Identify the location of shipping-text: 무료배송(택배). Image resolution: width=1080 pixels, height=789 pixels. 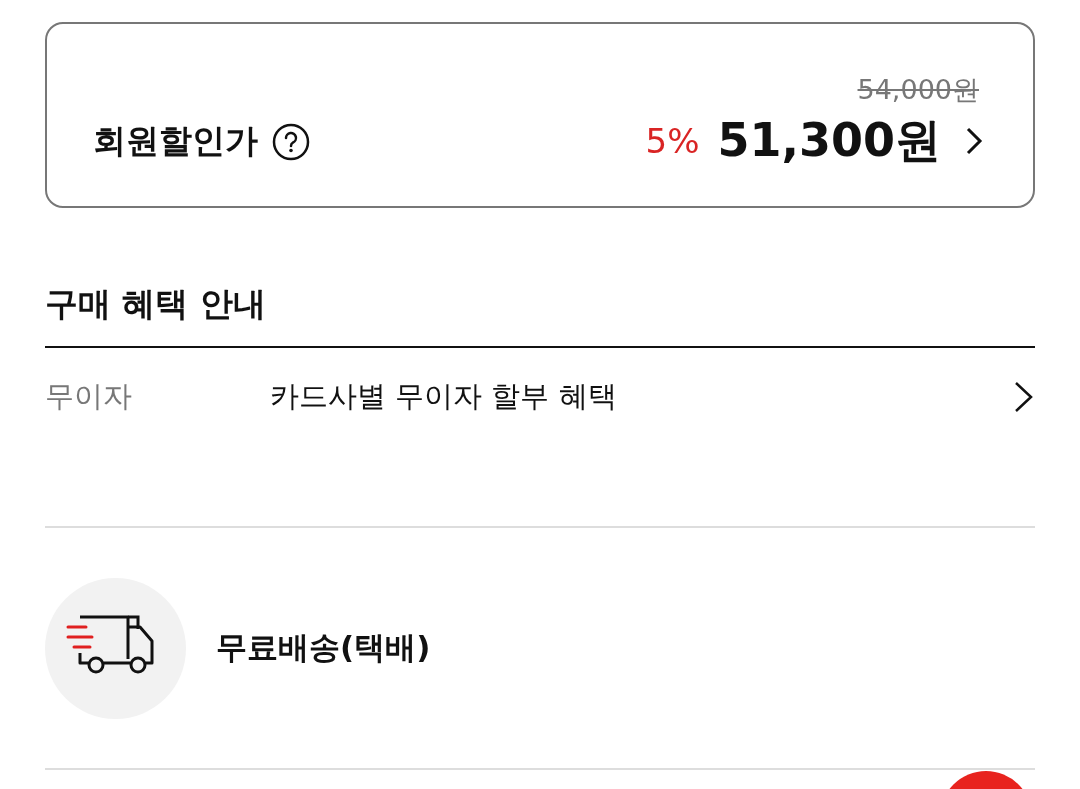
(323, 647).